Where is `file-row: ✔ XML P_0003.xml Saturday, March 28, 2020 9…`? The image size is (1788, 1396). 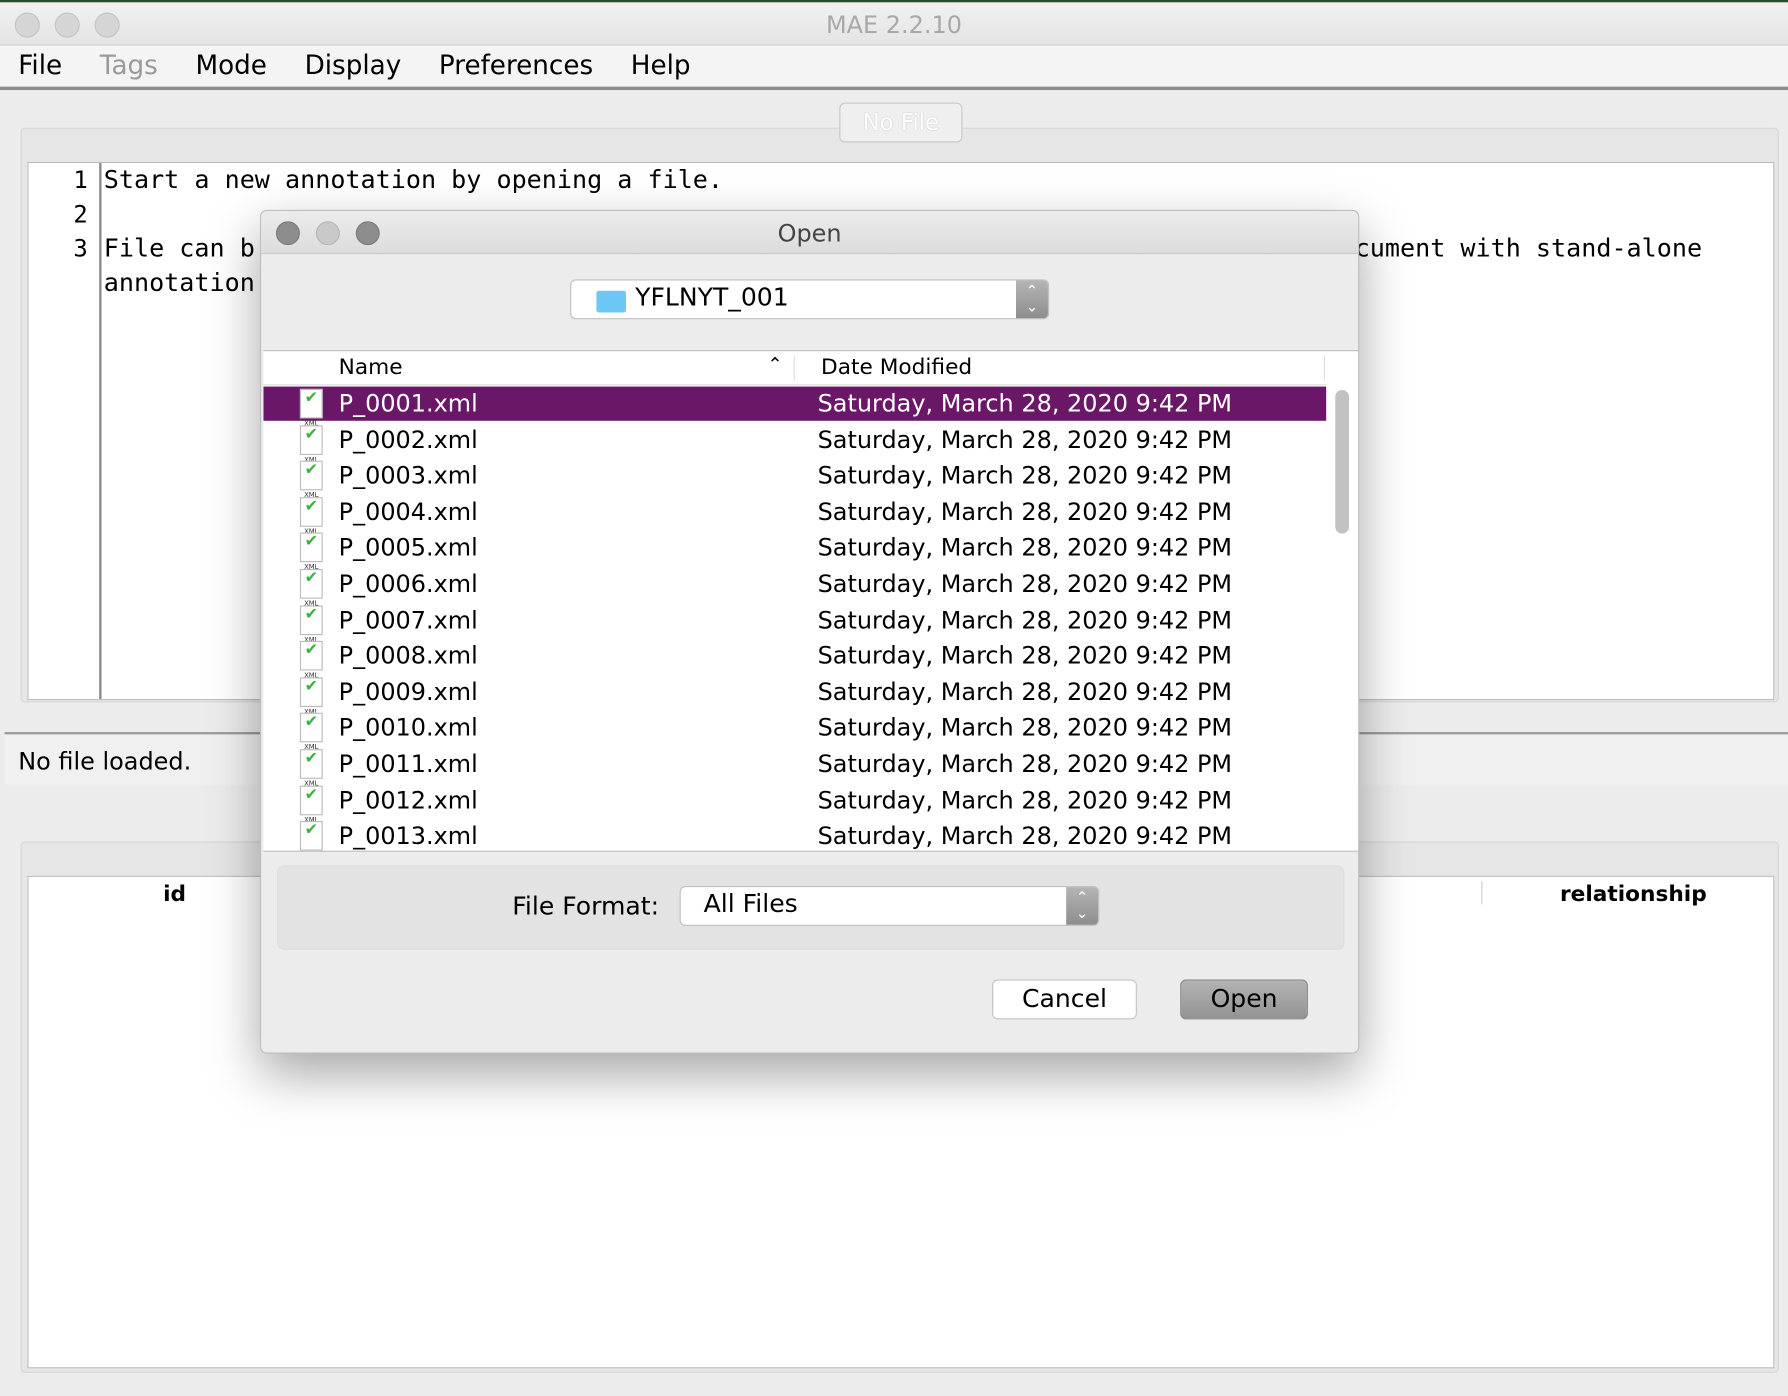
file-row: ✔ XML P_0003.xml Saturday, March 28, 2020 9… is located at coordinates (794, 479).